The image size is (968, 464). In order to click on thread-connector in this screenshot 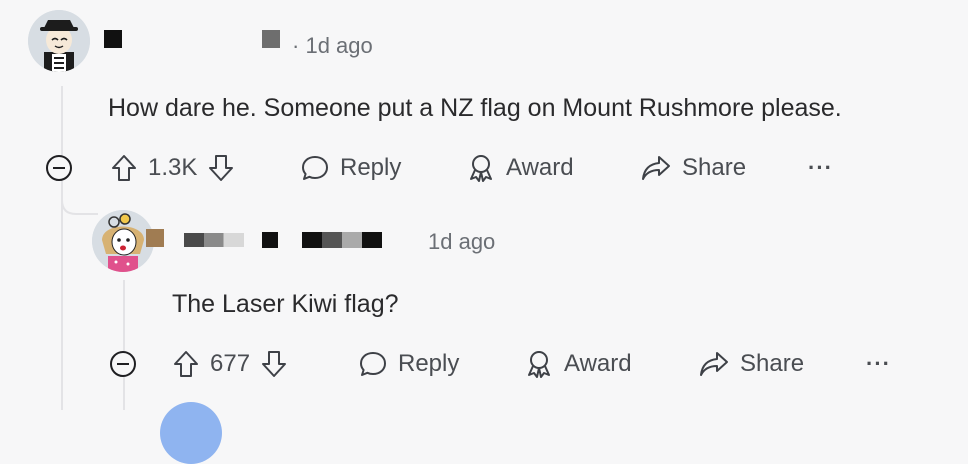, I will do `click(79, 202)`.